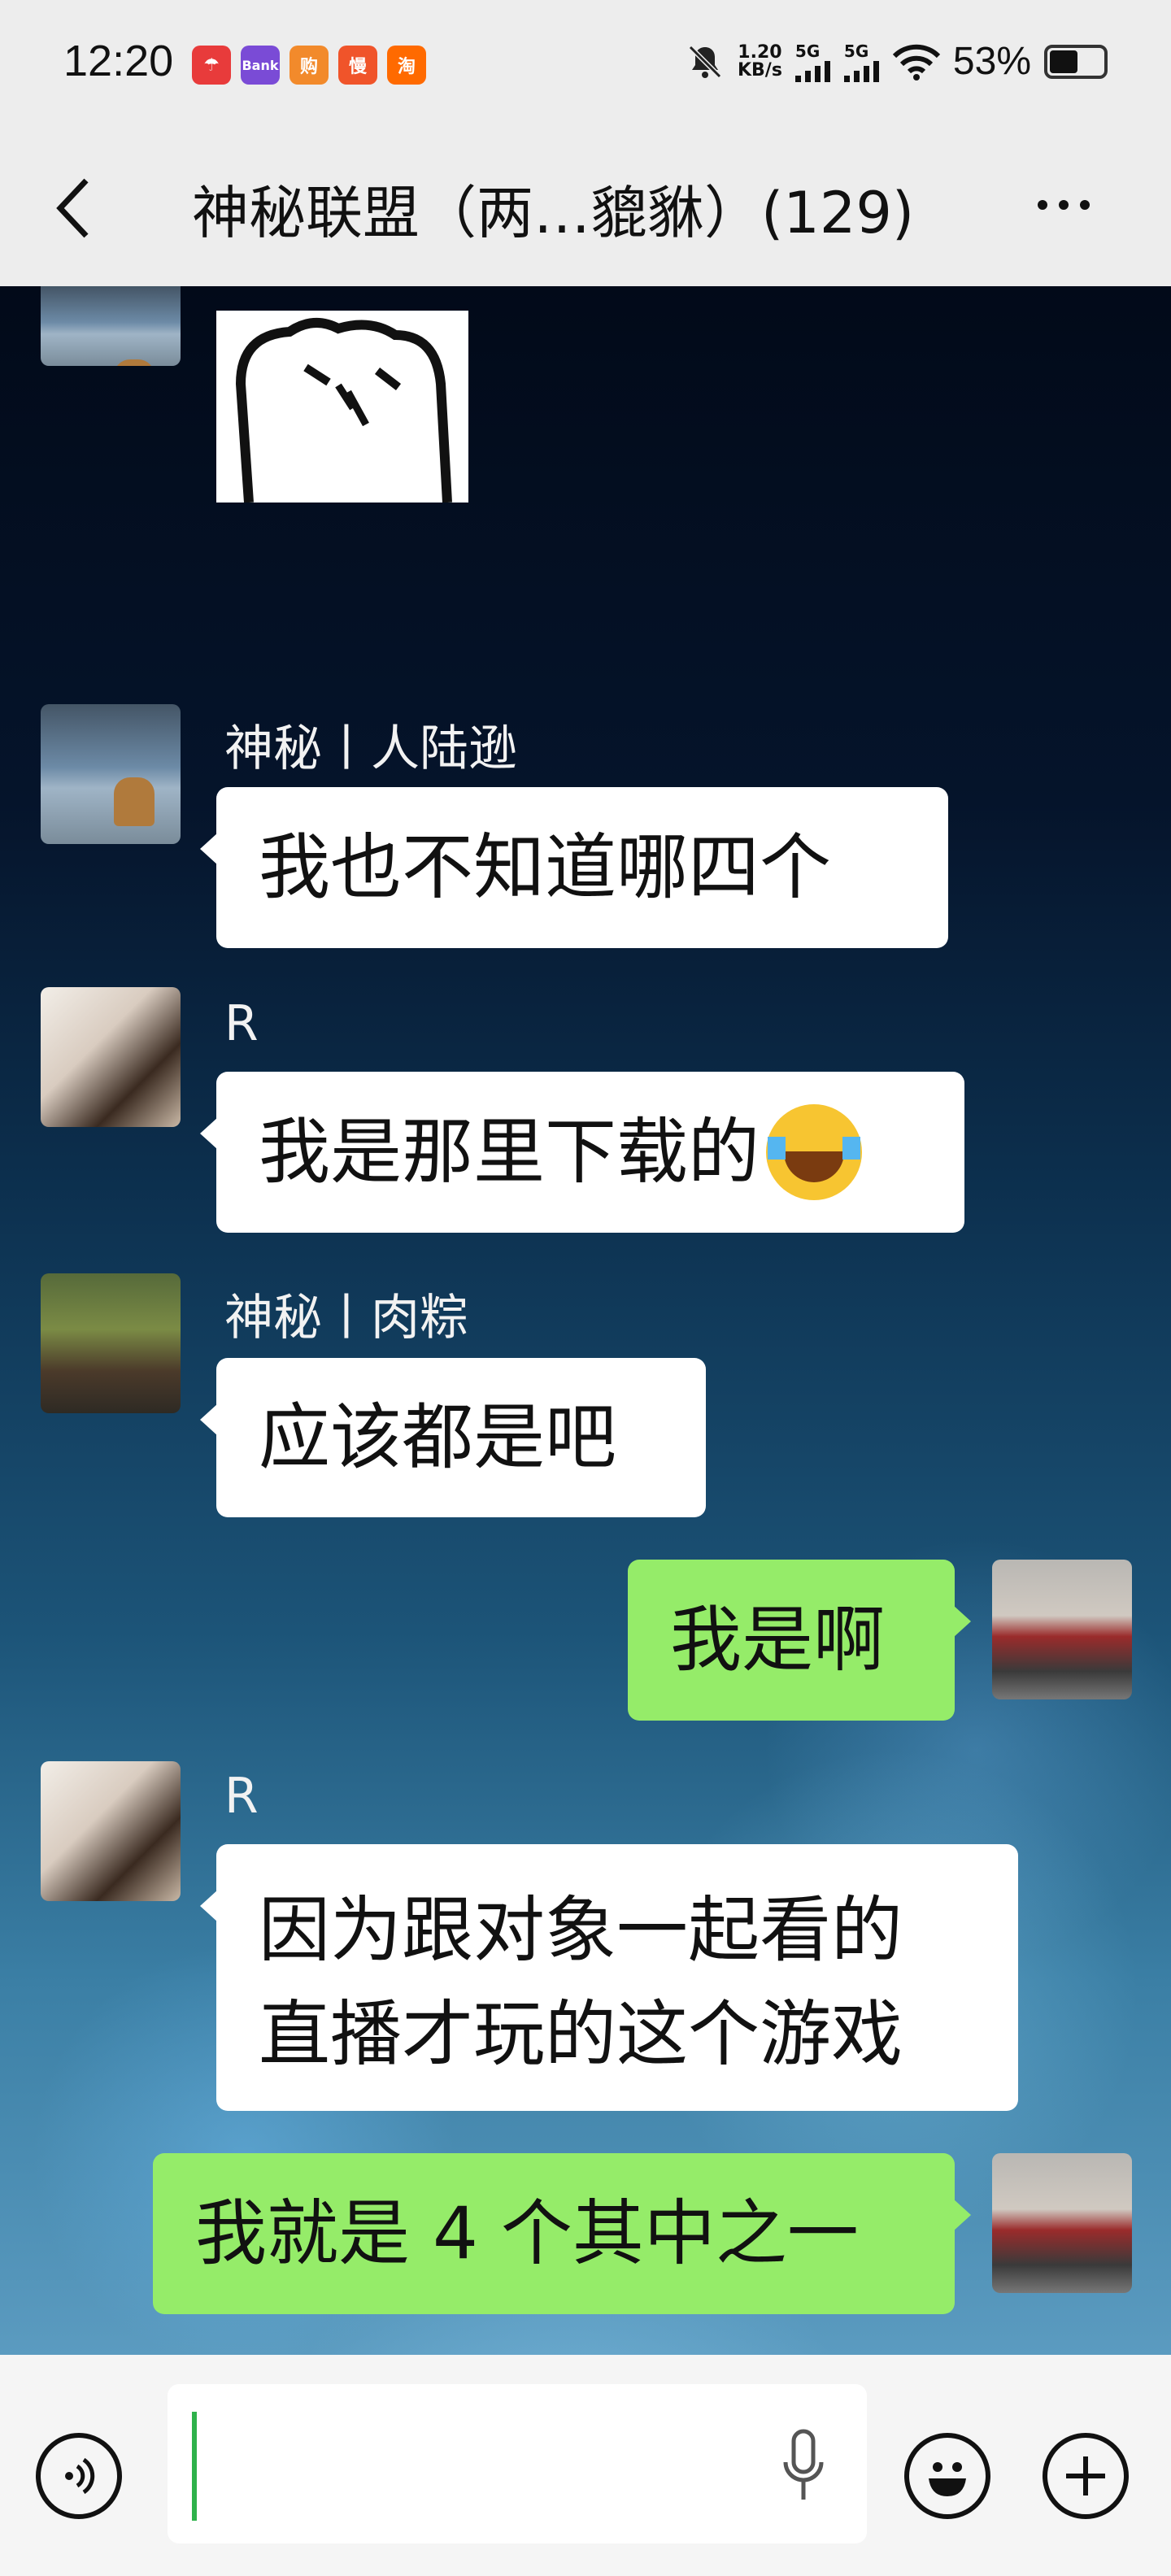 The height and width of the screenshot is (2576, 1171). Describe the element at coordinates (194, 2466) in the screenshot. I see `text-cursor` at that location.